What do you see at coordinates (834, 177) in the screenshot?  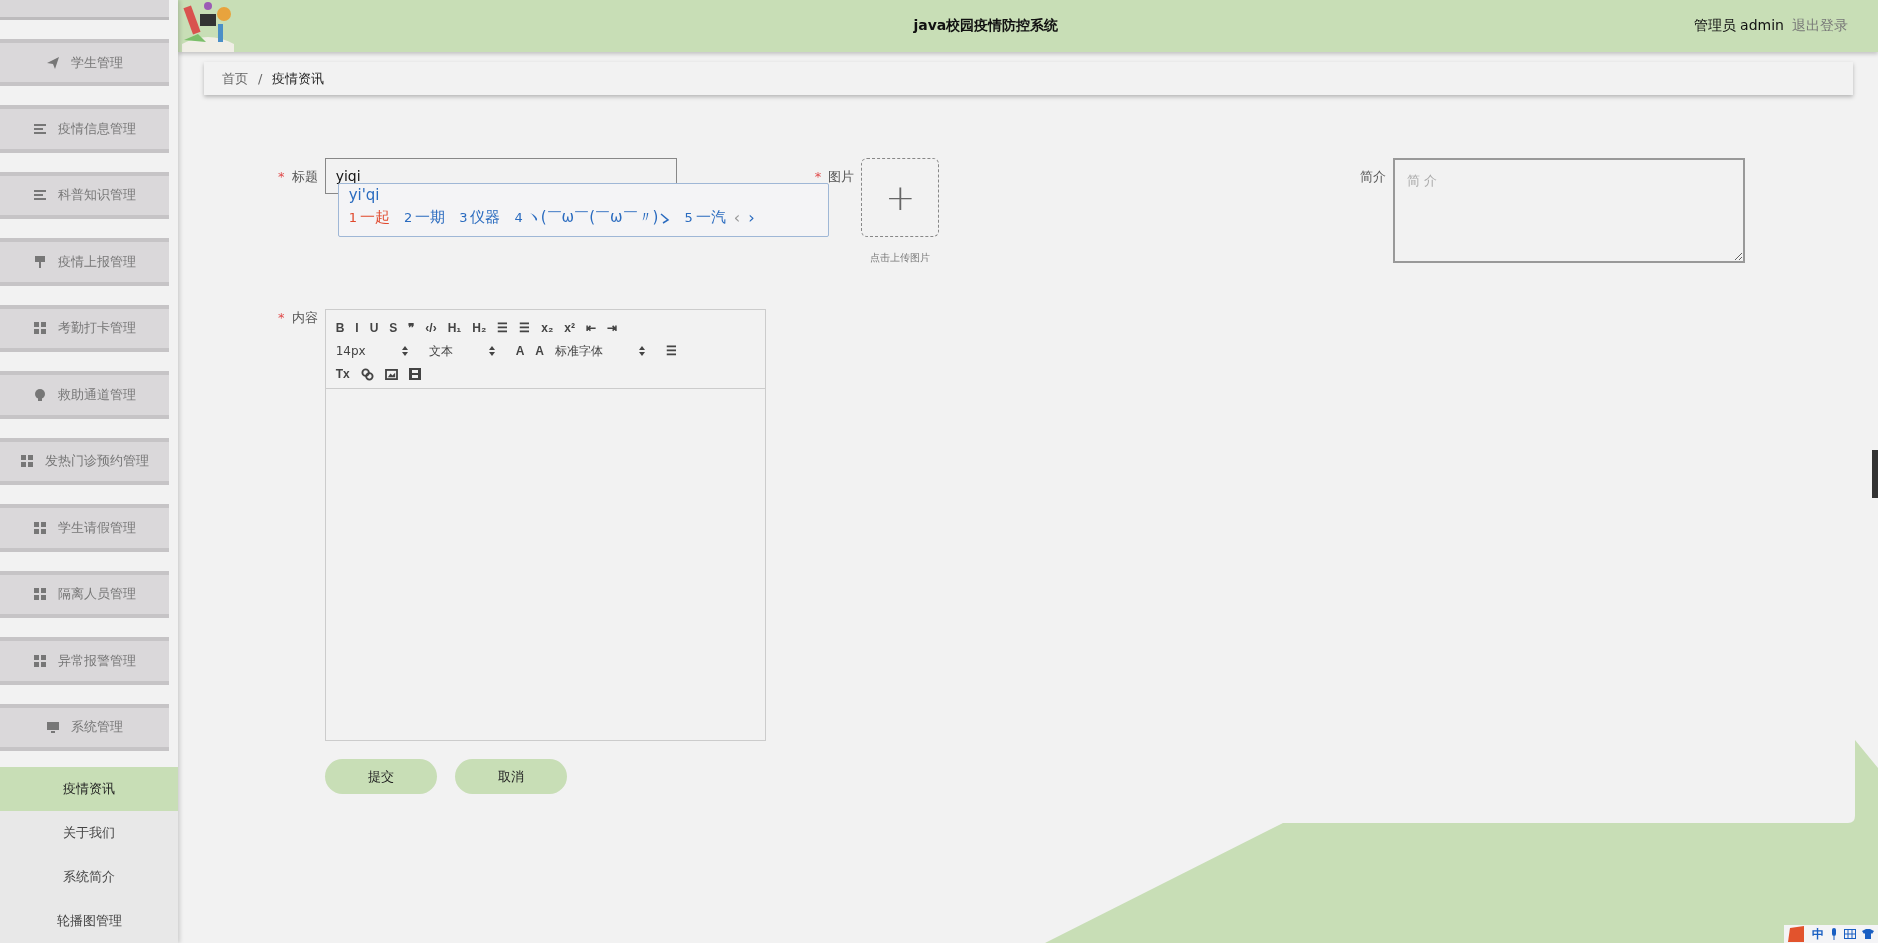 I see `field-label: * 图片` at bounding box center [834, 177].